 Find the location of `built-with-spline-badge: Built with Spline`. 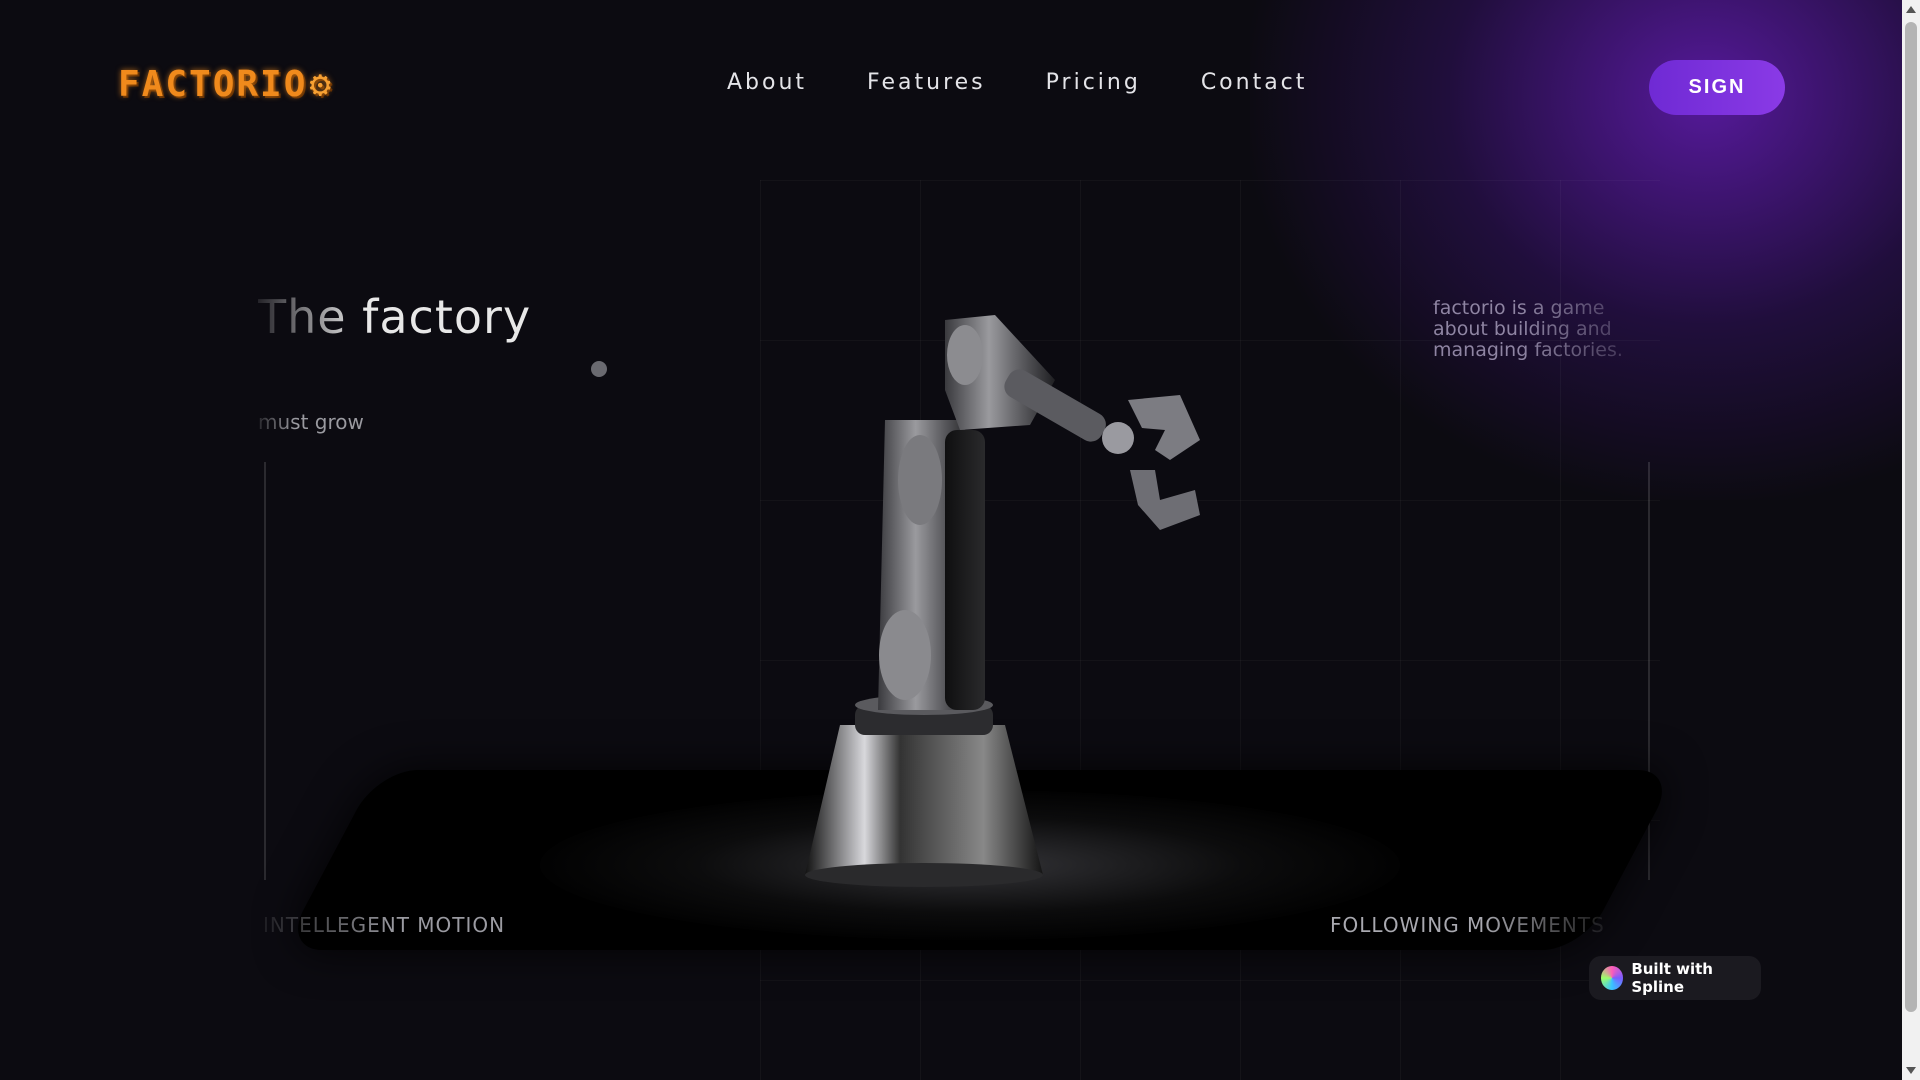

built-with-spline-badge: Built with Spline is located at coordinates (1675, 978).